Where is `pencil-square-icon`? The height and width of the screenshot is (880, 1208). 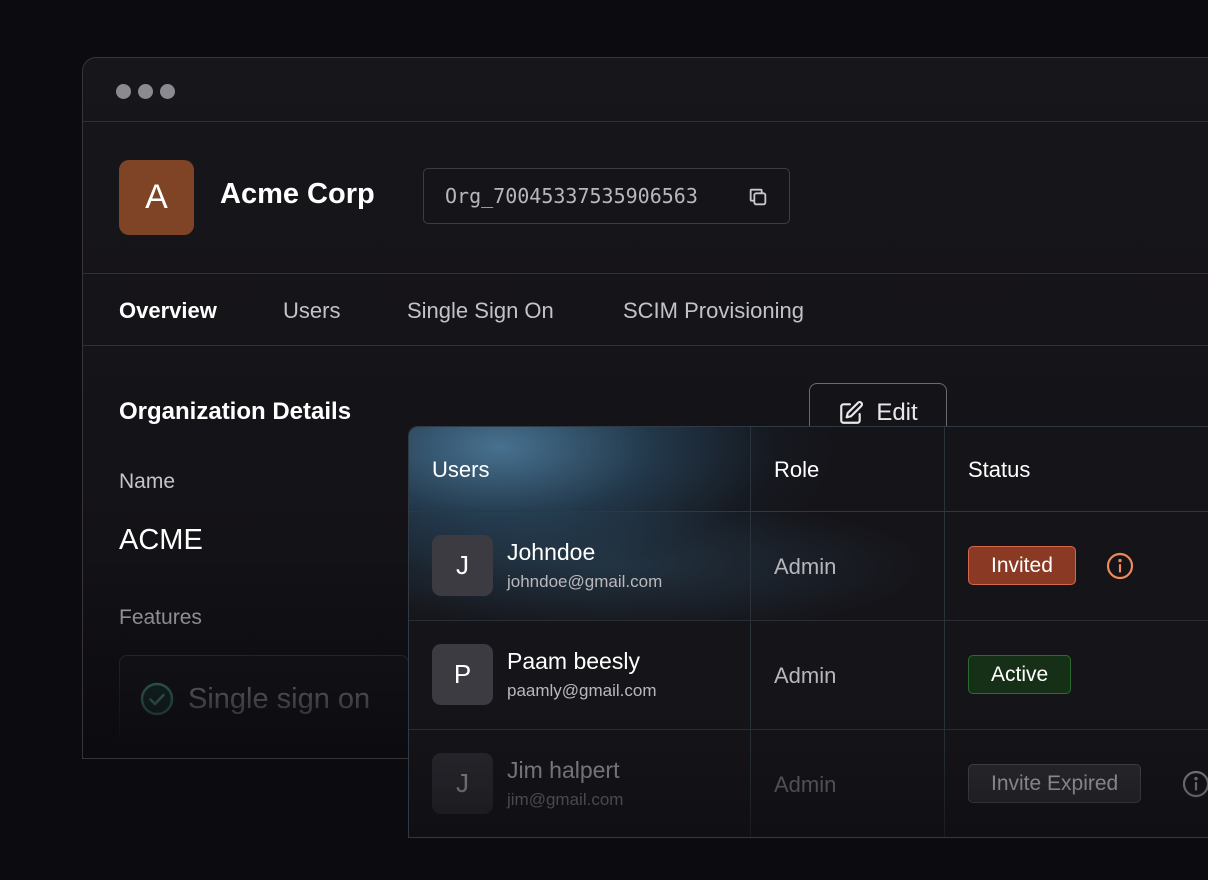 pencil-square-icon is located at coordinates (852, 412).